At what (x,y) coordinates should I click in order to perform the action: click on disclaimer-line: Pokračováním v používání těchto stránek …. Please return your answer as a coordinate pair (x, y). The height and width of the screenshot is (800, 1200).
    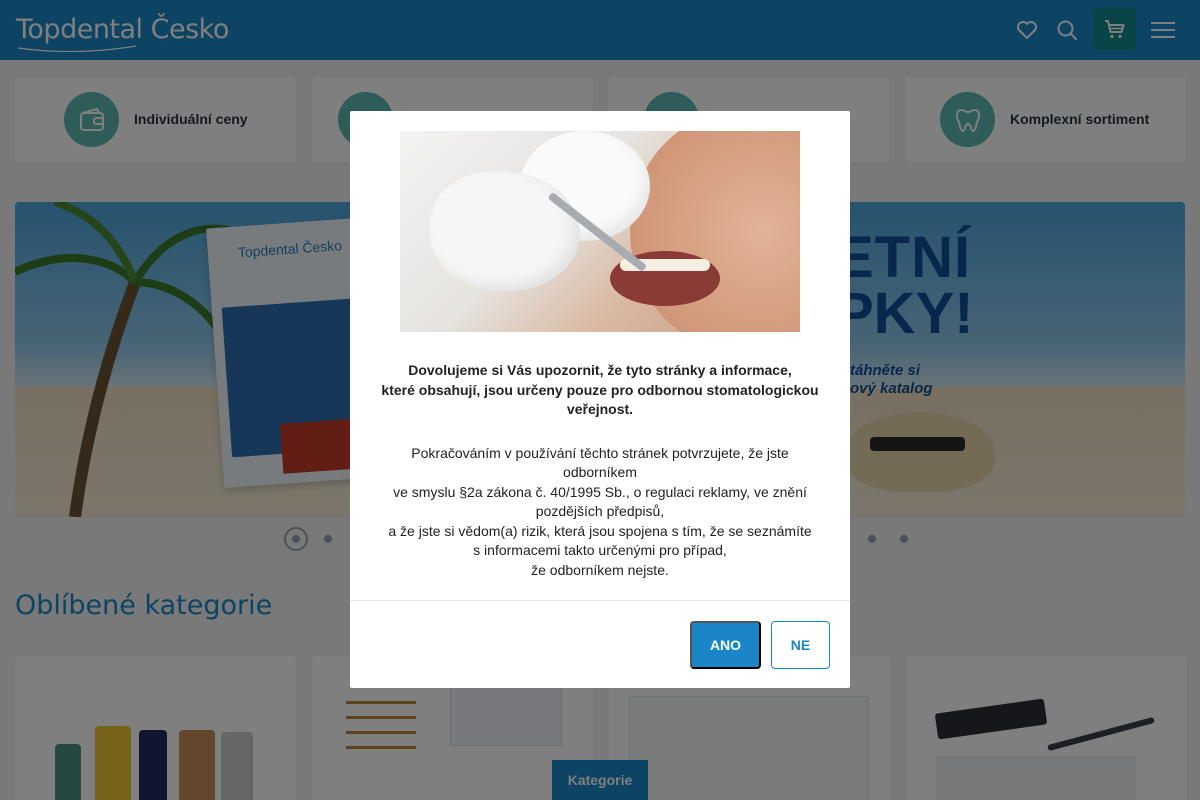
    Looking at the image, I should click on (600, 452).